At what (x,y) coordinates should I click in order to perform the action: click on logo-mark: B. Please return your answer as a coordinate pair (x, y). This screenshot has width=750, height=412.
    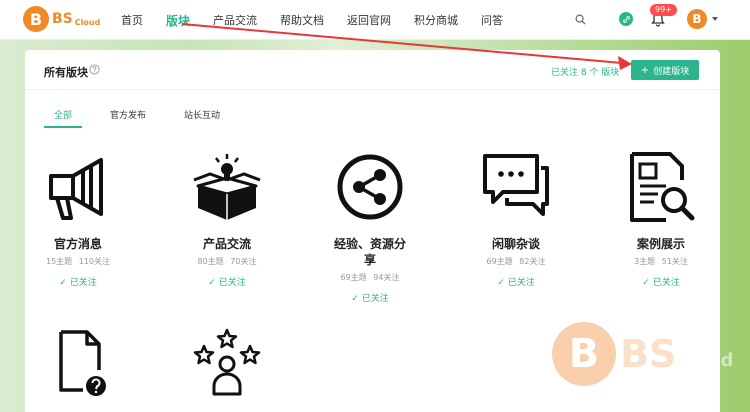
    Looking at the image, I should click on (36, 19).